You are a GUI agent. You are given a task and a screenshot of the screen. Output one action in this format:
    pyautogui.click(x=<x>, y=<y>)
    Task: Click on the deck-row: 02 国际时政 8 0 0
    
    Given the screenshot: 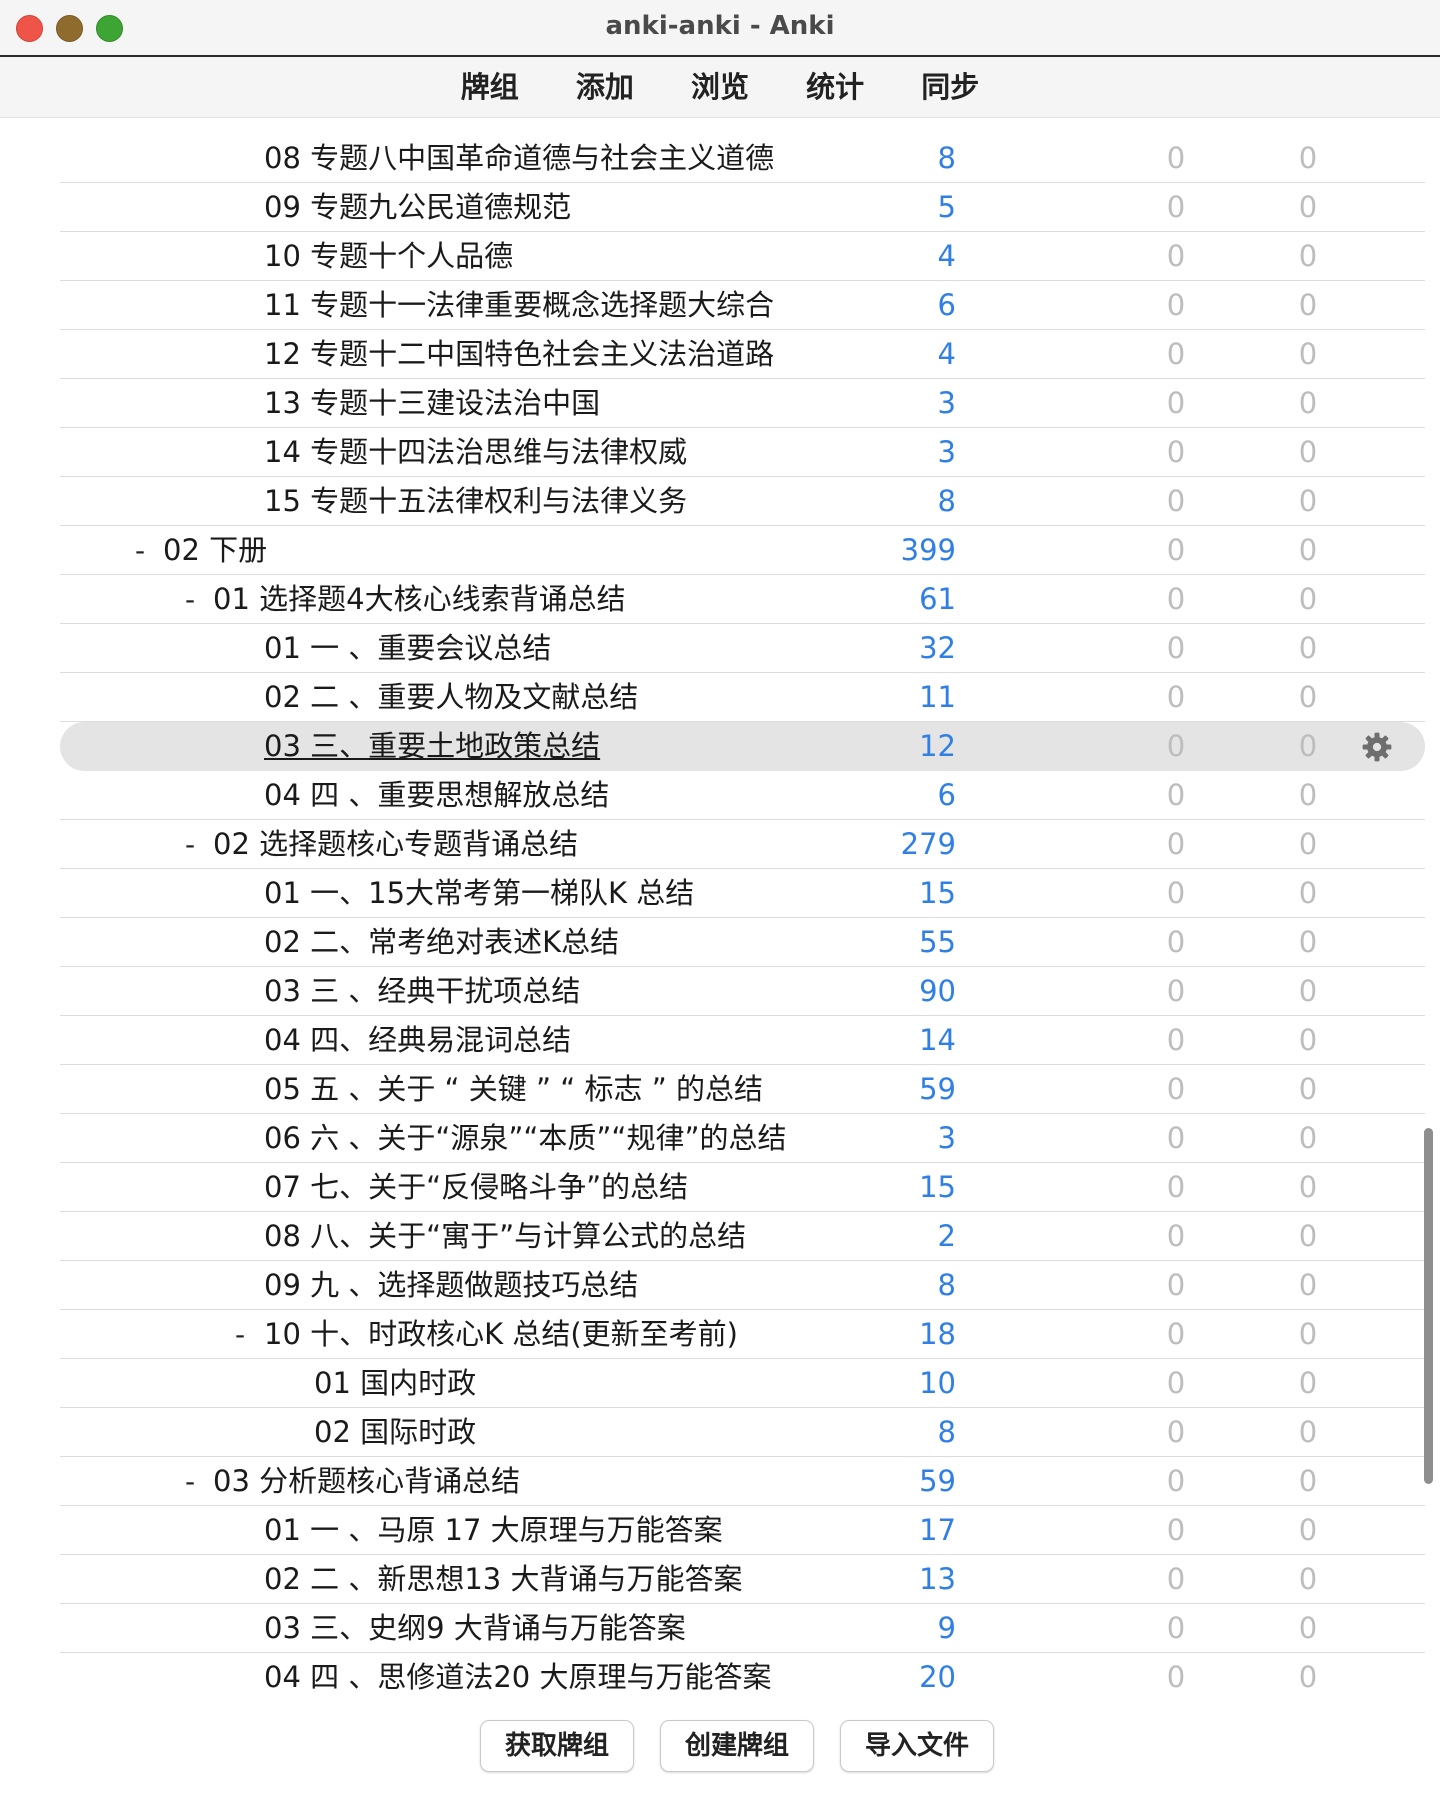 What is the action you would take?
    pyautogui.click(x=742, y=1432)
    